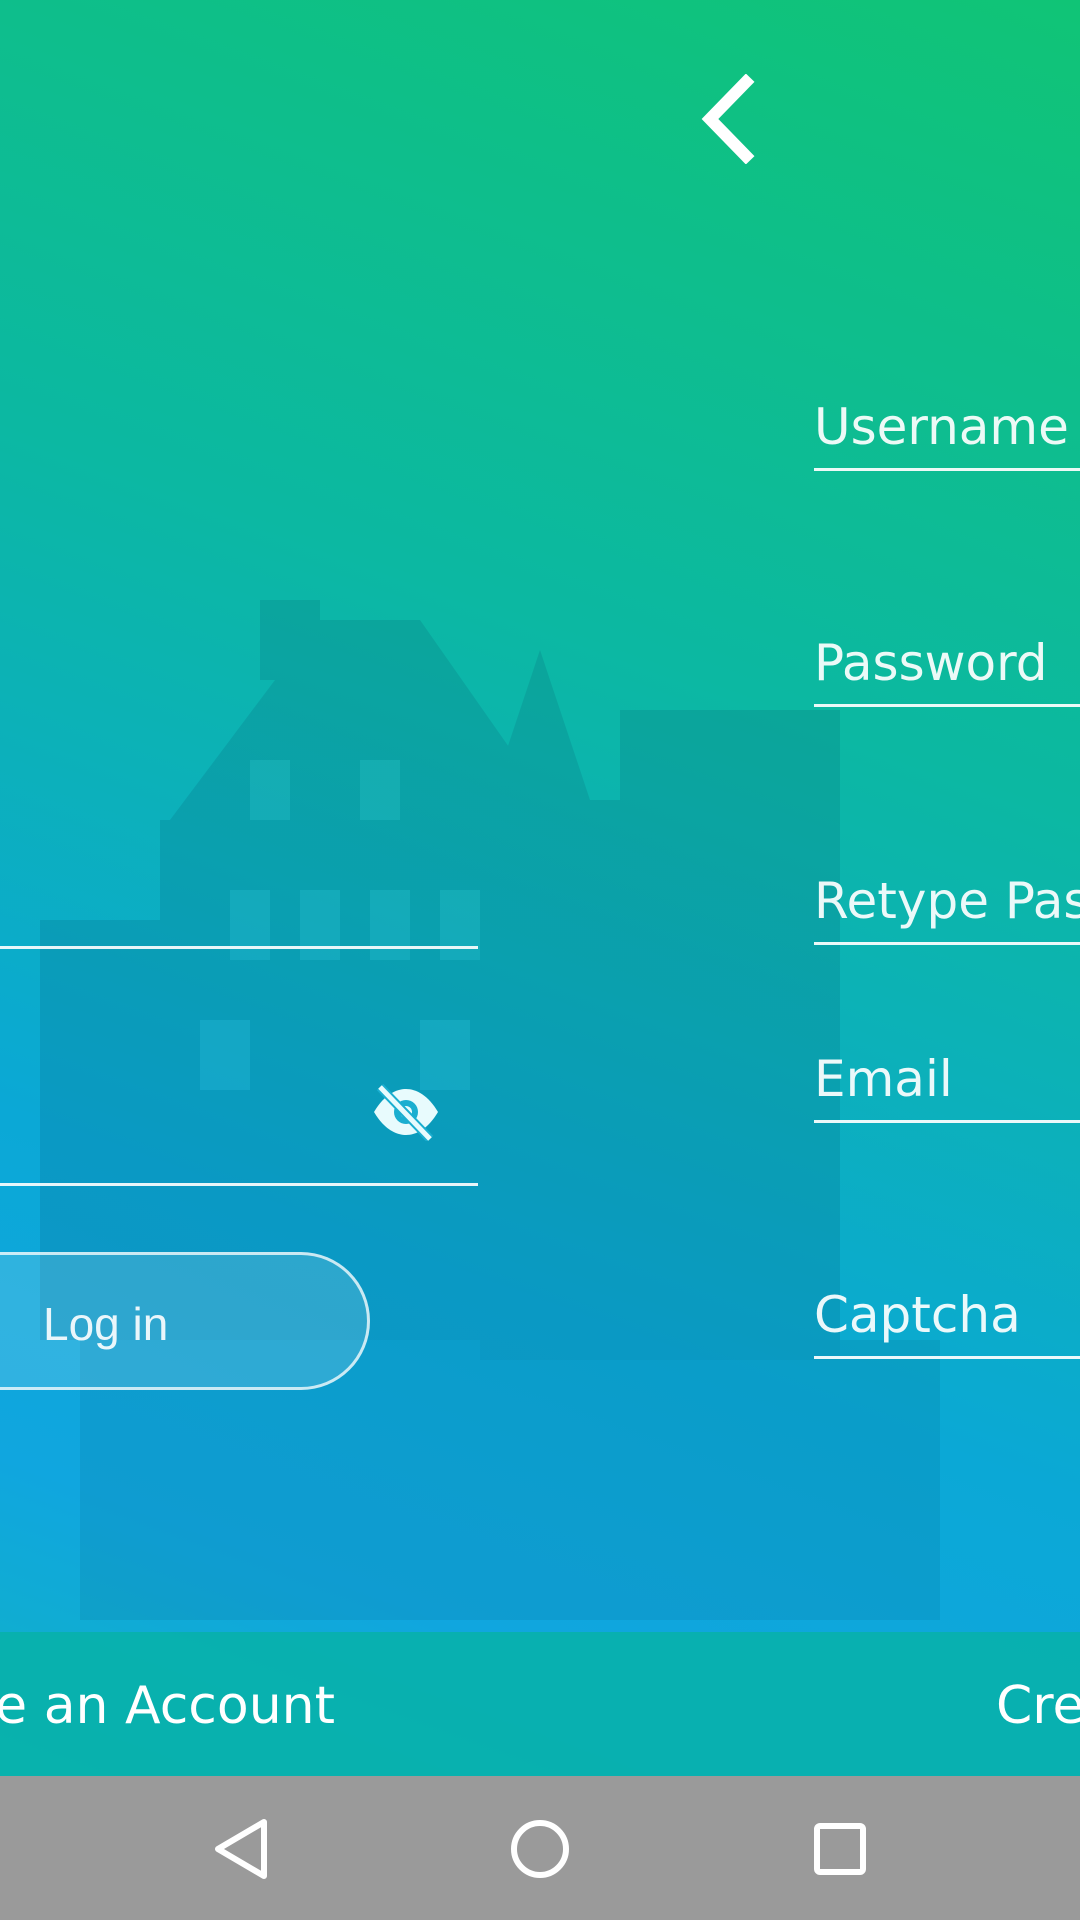 The height and width of the screenshot is (1920, 1080). What do you see at coordinates (239, 1184) in the screenshot?
I see `login-password-field` at bounding box center [239, 1184].